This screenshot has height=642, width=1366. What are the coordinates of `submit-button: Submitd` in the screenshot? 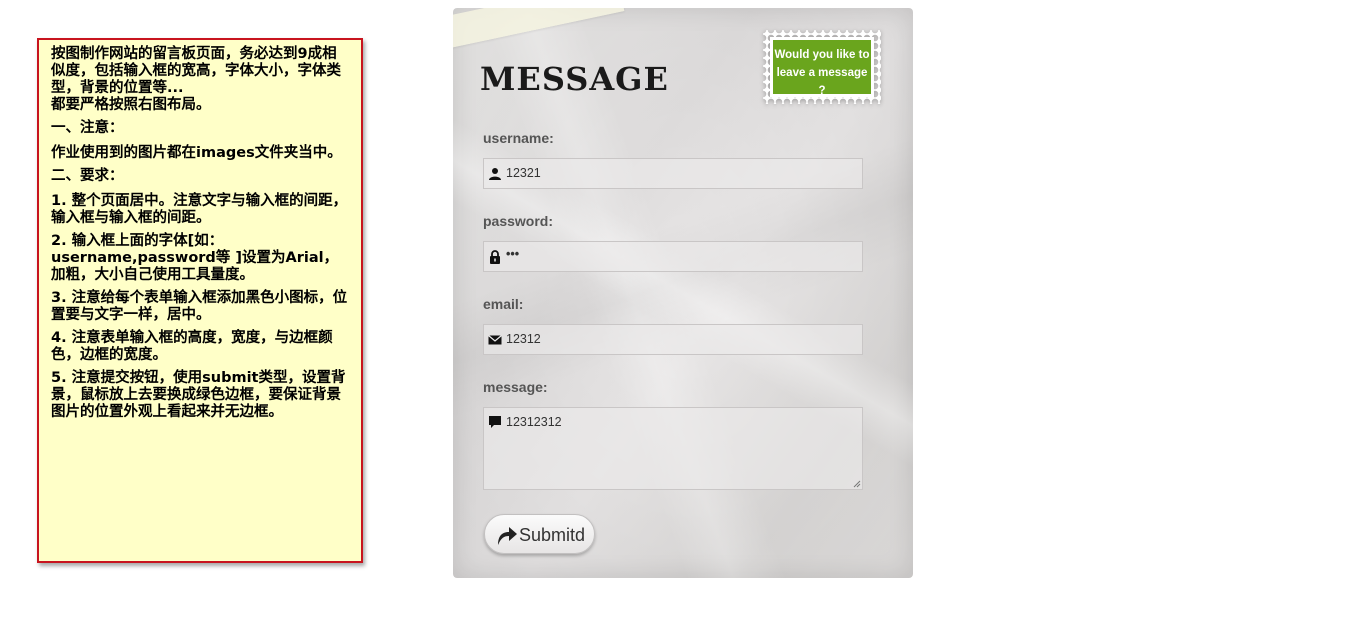 It's located at (539, 534).